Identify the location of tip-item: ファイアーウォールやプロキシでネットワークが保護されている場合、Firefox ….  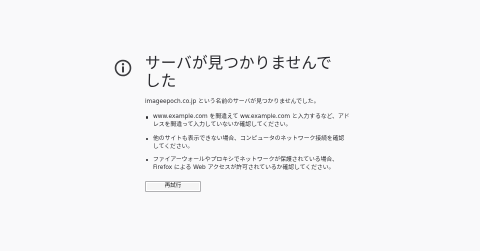
(247, 164).